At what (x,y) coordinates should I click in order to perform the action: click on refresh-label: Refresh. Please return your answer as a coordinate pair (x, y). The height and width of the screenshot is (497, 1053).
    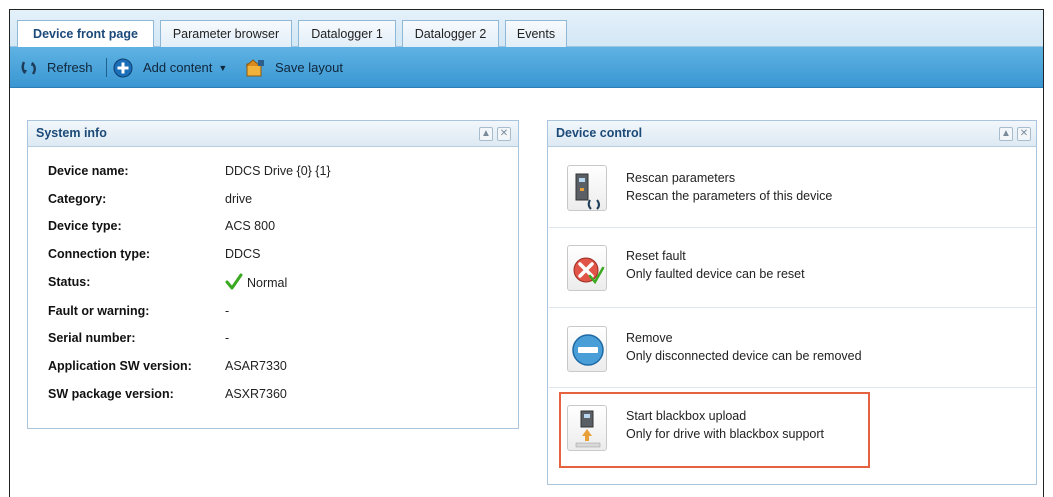
    Looking at the image, I should click on (70, 67).